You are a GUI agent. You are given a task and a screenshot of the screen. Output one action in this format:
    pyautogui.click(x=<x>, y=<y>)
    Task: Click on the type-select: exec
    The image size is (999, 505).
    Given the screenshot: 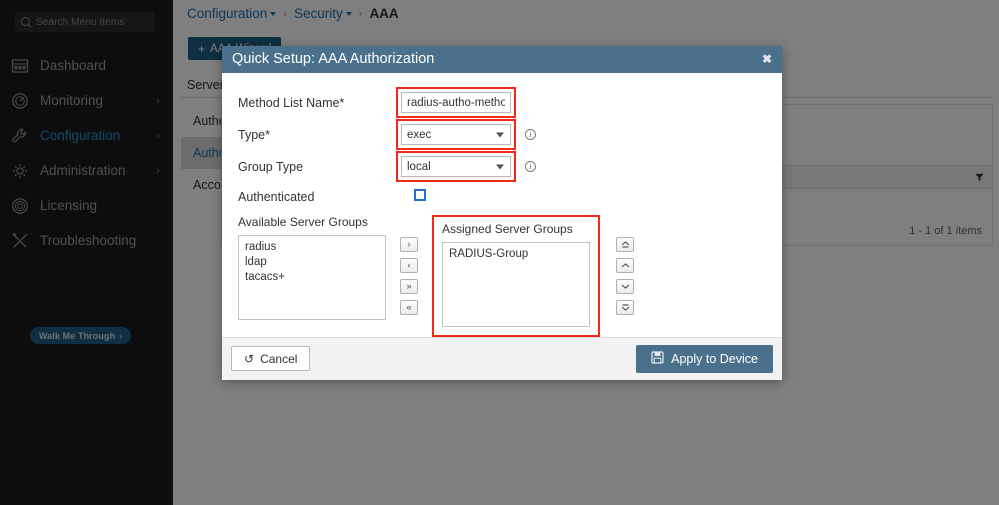 What is the action you would take?
    pyautogui.click(x=456, y=135)
    